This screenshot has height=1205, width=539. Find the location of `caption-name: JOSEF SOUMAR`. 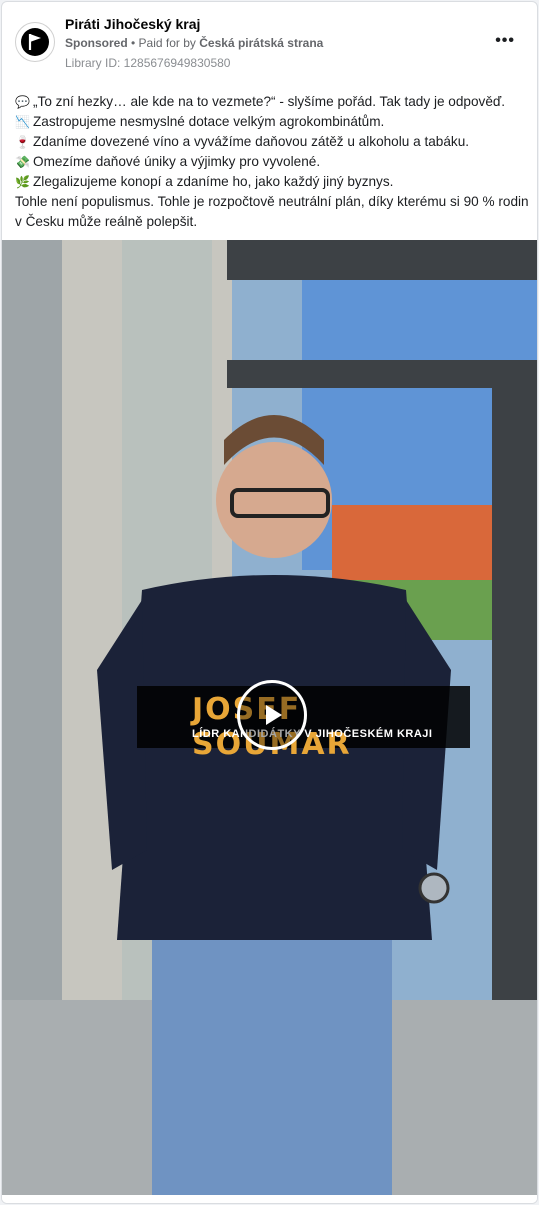

caption-name: JOSEF SOUMAR is located at coordinates (272, 727).